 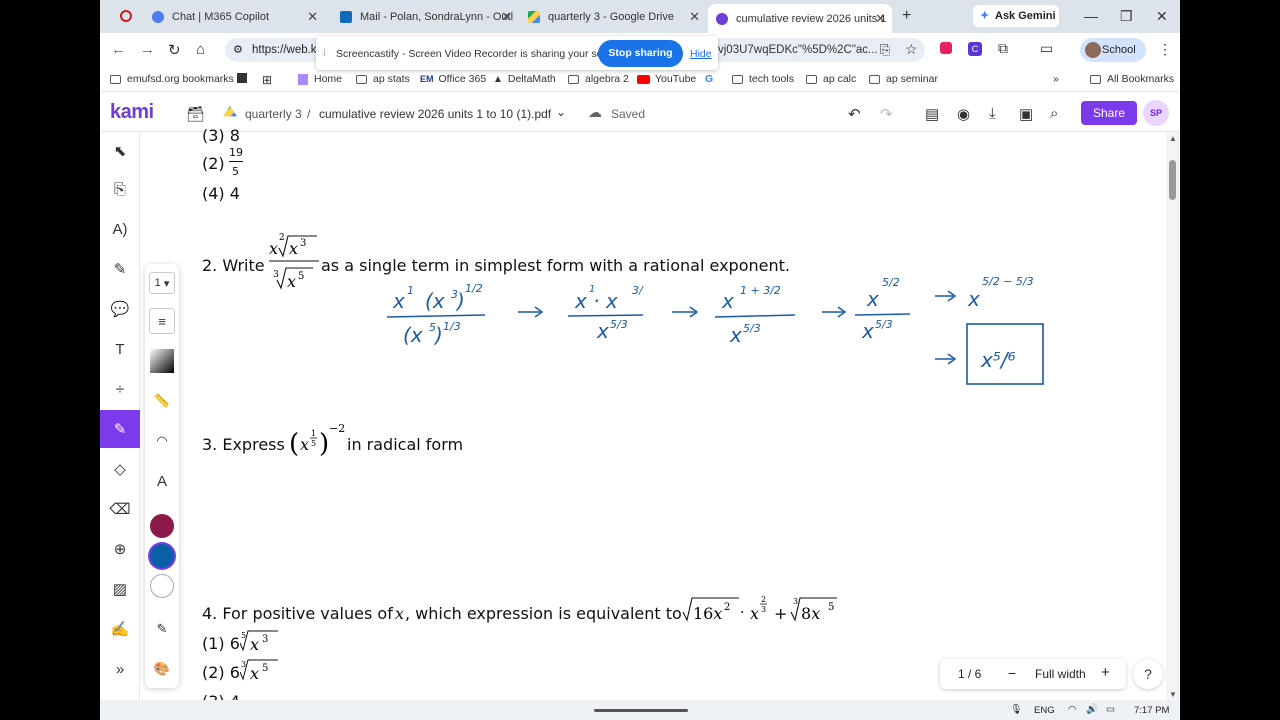 I want to click on eraser-icon: ⌫, so click(x=120, y=509).